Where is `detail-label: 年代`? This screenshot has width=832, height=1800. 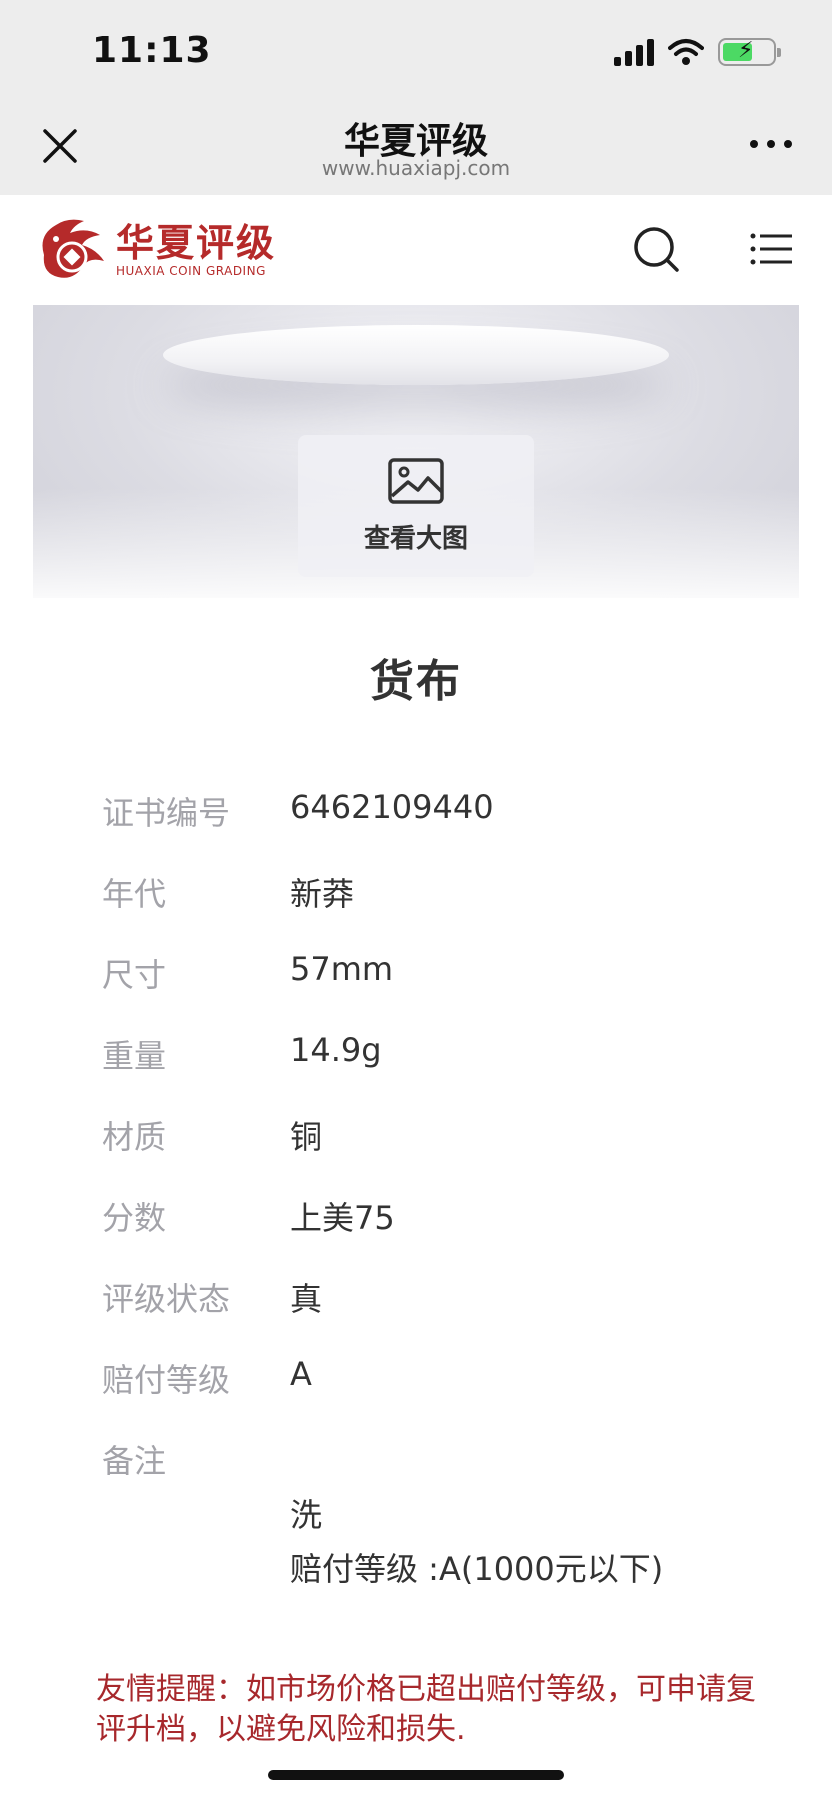 detail-label: 年代 is located at coordinates (134, 894).